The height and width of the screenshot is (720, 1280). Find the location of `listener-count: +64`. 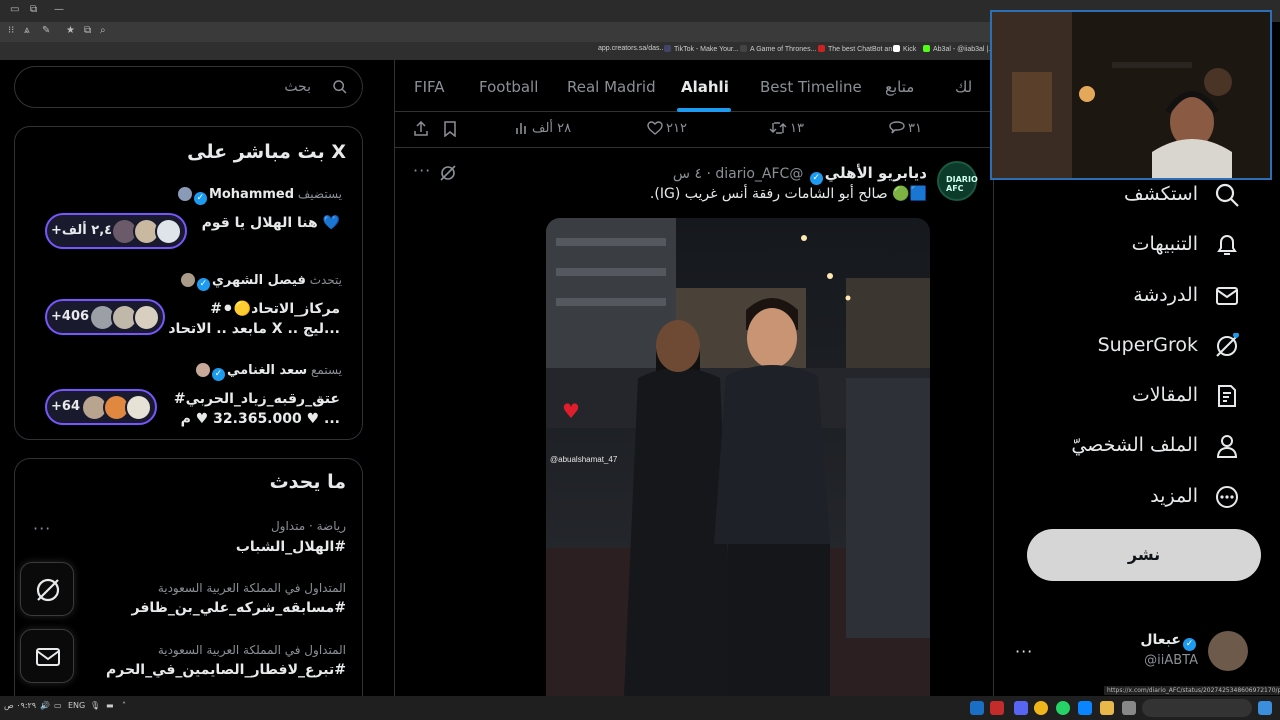

listener-count: +64 is located at coordinates (65, 406).